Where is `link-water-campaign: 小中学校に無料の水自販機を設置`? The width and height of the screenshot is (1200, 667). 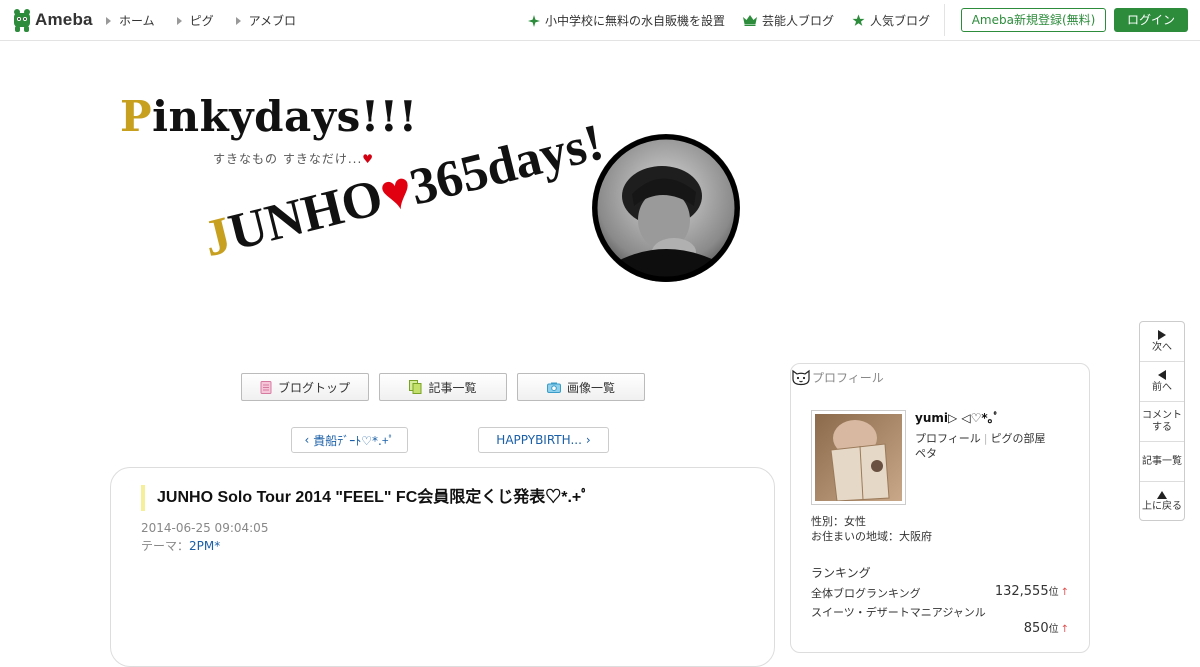 link-water-campaign: 小中学校に無料の水自販機を設置 is located at coordinates (626, 20).